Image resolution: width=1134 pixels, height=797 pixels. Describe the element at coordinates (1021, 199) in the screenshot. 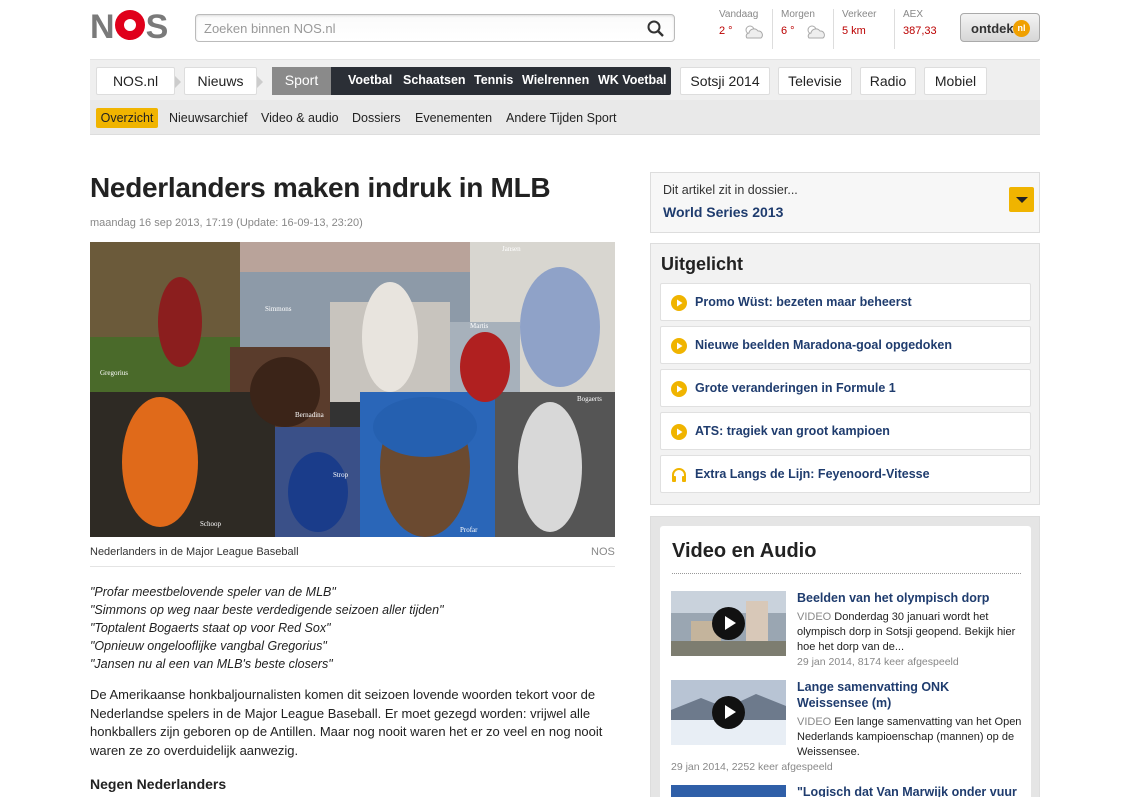

I see `dropdown-arrow-icon` at that location.